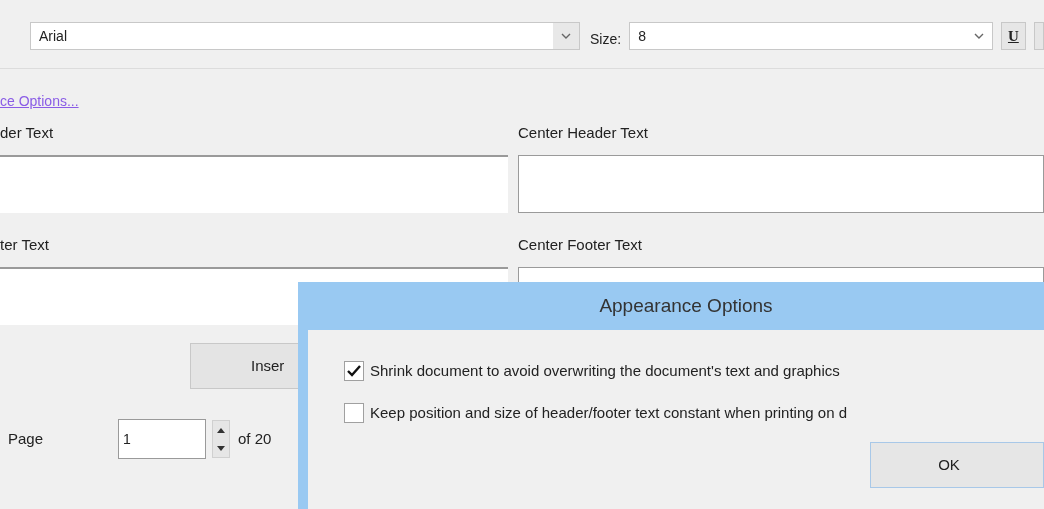 Image resolution: width=1044 pixels, height=509 pixels. Describe the element at coordinates (685, 305) in the screenshot. I see `dialog-title: Appearance Options` at that location.